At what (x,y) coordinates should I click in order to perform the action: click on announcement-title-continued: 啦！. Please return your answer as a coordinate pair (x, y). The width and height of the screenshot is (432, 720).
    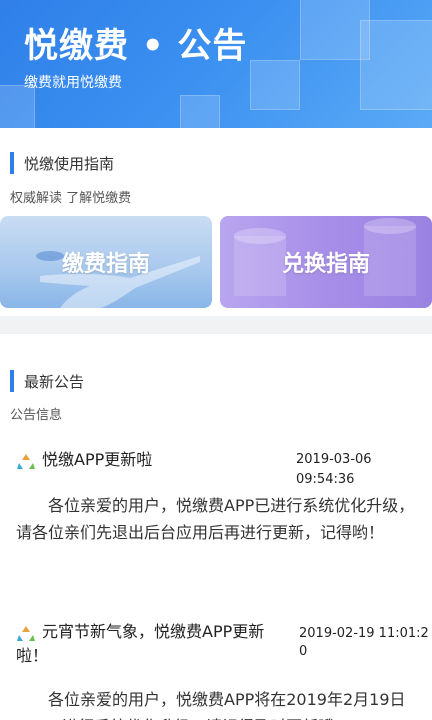
    Looking at the image, I should click on (32, 655).